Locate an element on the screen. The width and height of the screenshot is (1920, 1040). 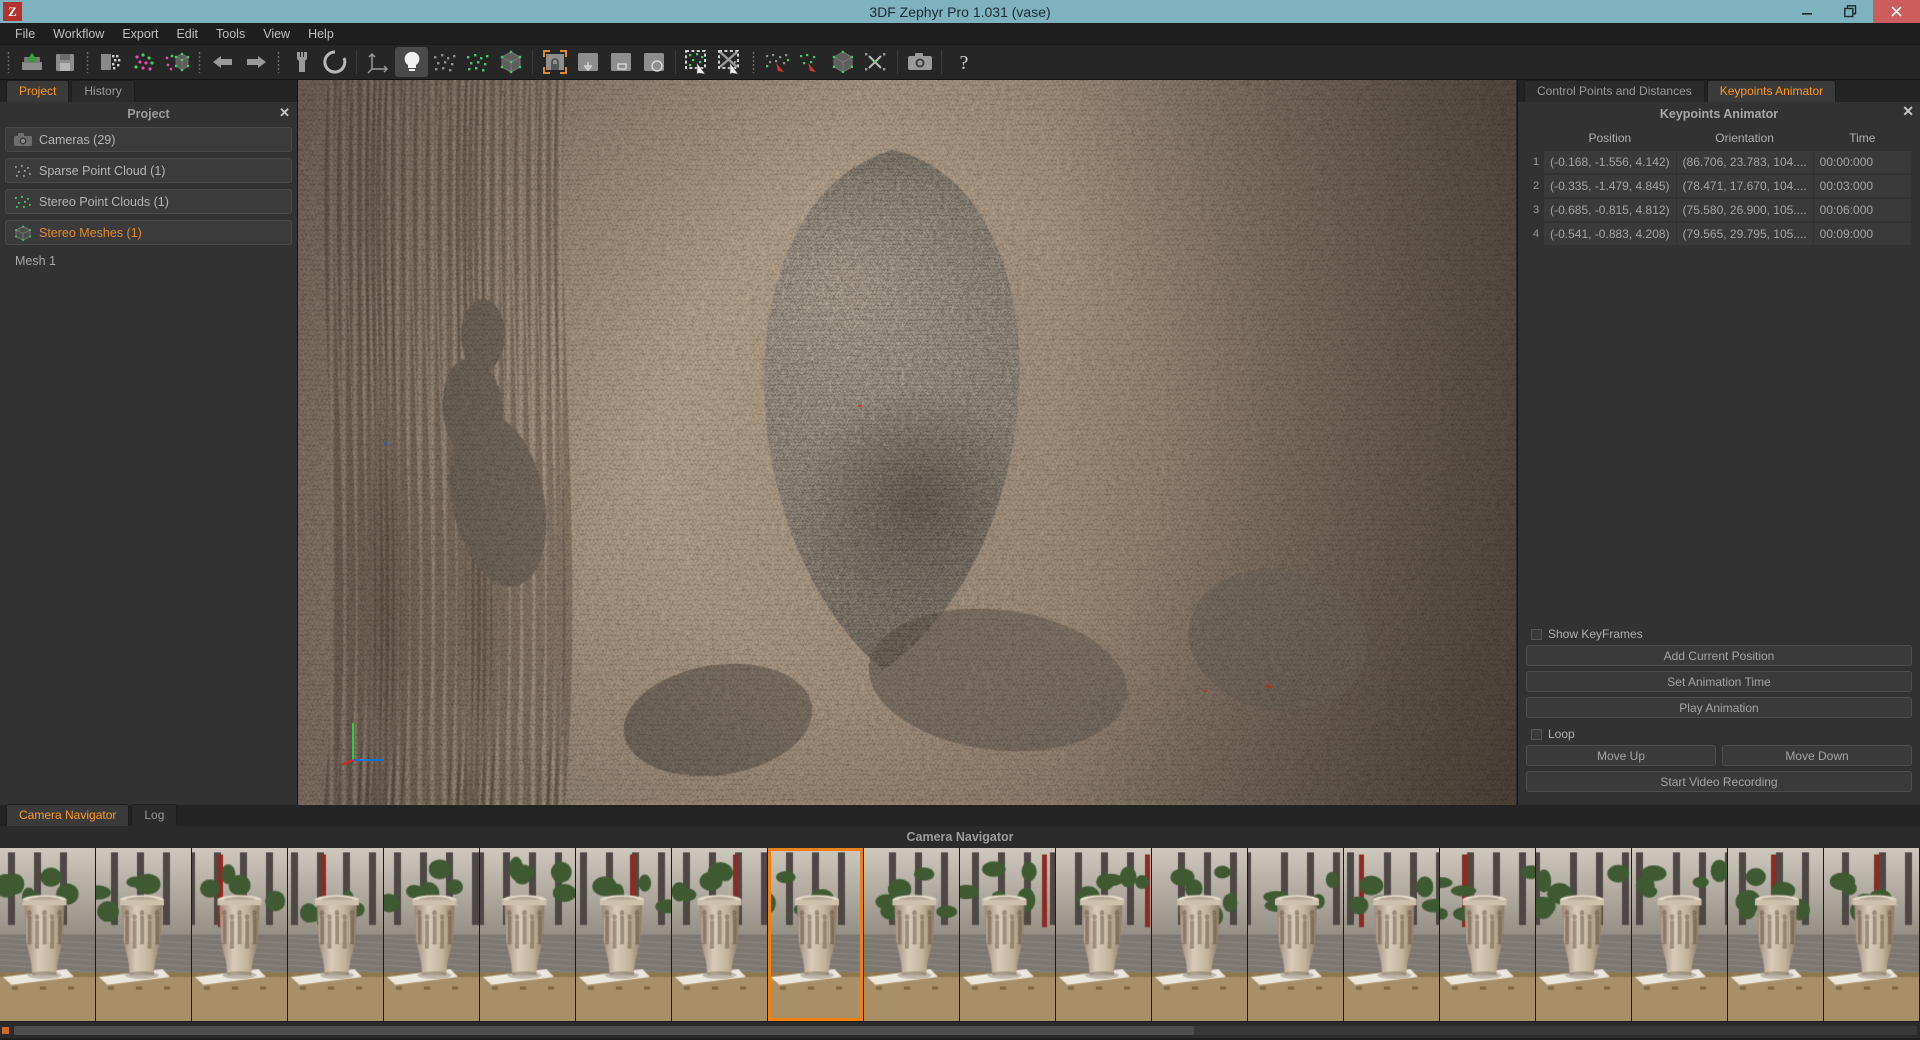
undo-icon is located at coordinates (222, 62).